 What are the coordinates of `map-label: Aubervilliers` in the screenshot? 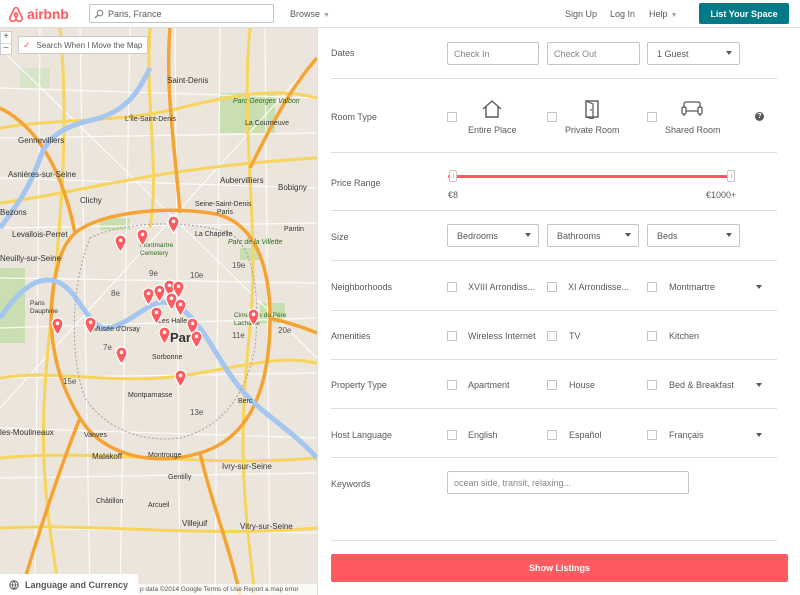 It's located at (242, 180).